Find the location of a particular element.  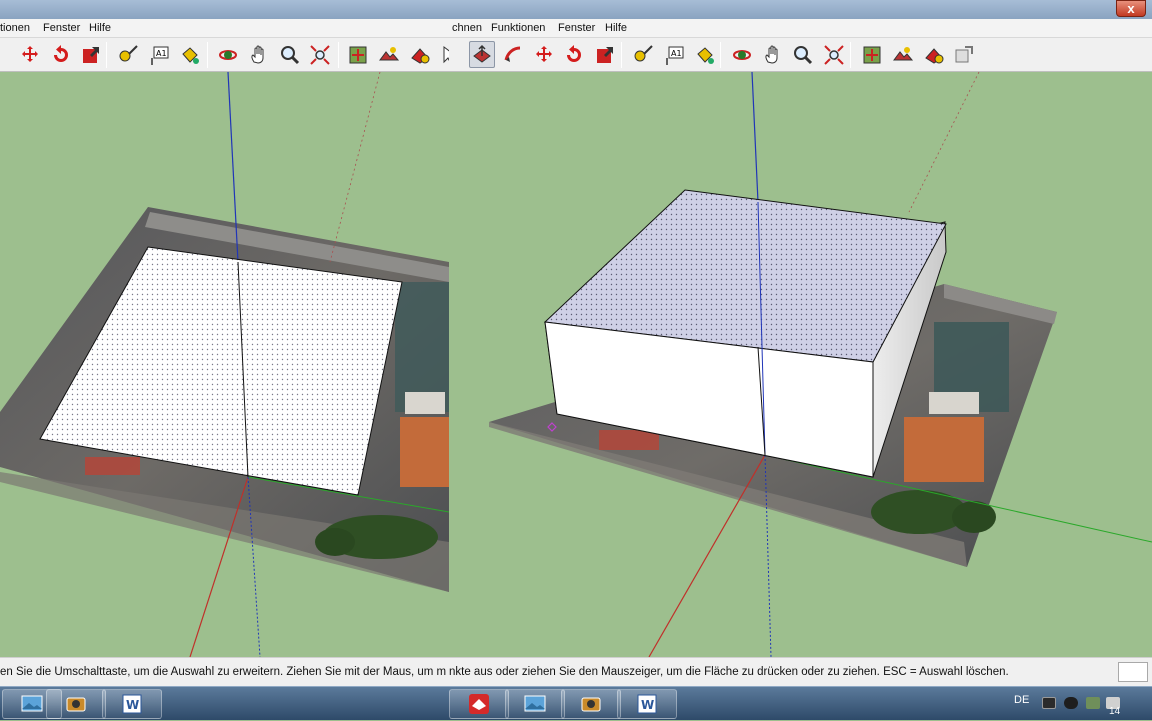

title-bar: x is located at coordinates (800, 9).